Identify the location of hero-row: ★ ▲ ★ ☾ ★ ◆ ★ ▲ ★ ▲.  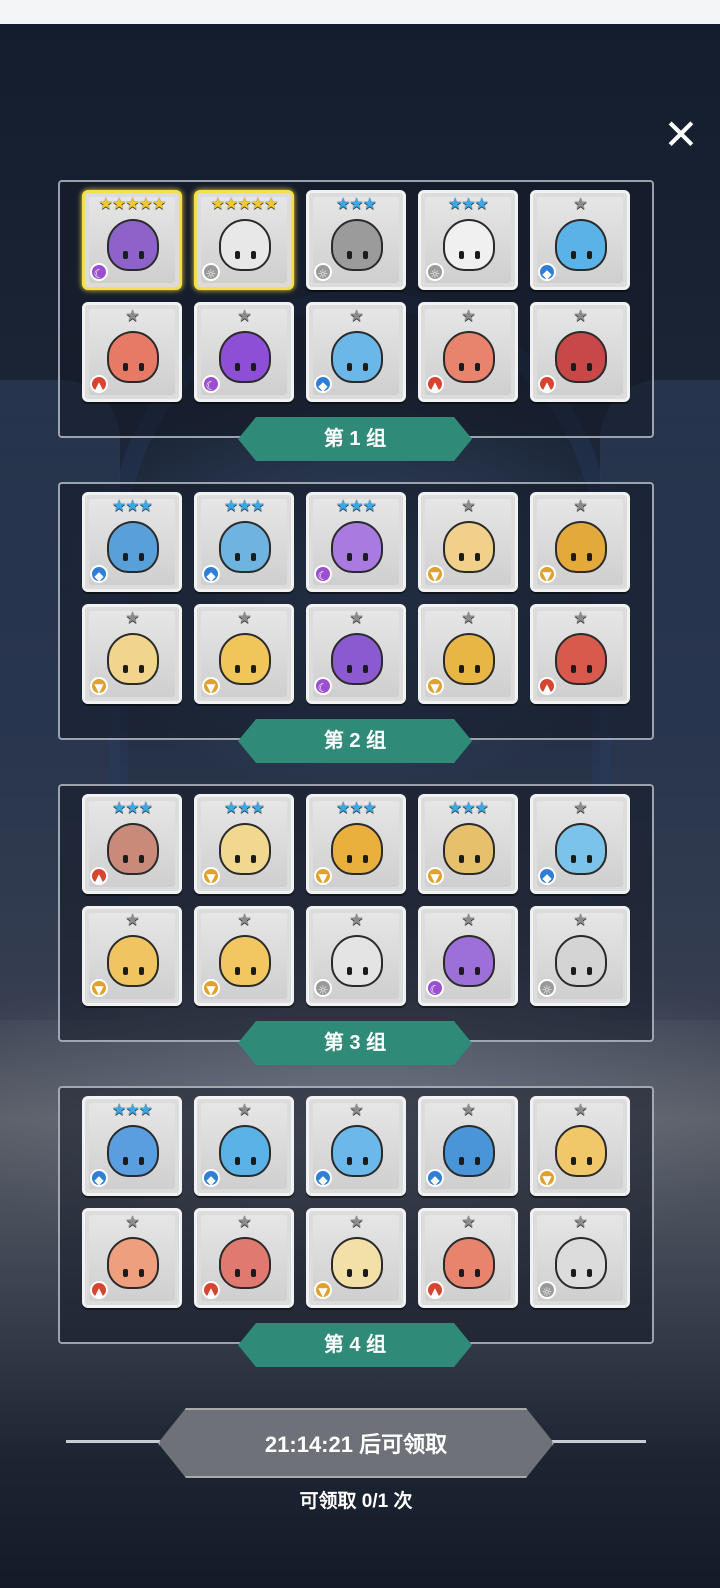
(357, 352).